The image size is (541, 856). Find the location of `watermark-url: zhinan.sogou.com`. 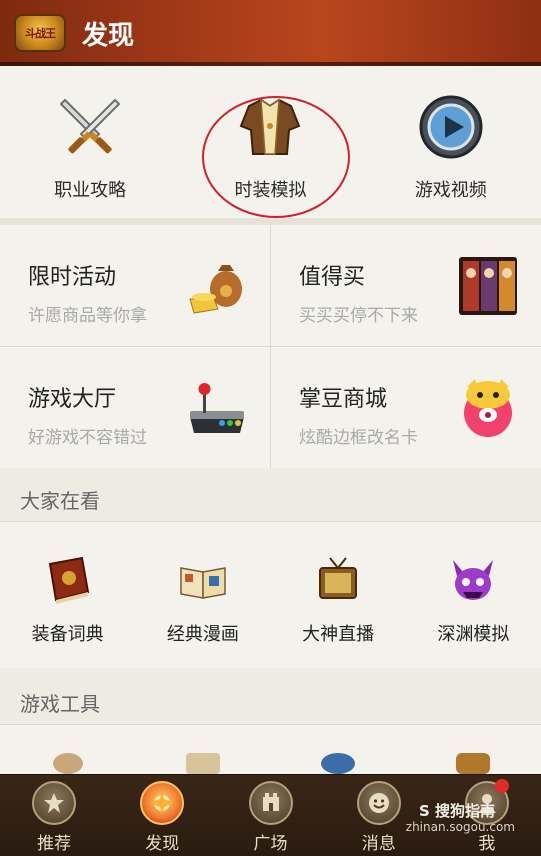

watermark-url: zhinan.sogou.com is located at coordinates (460, 827).